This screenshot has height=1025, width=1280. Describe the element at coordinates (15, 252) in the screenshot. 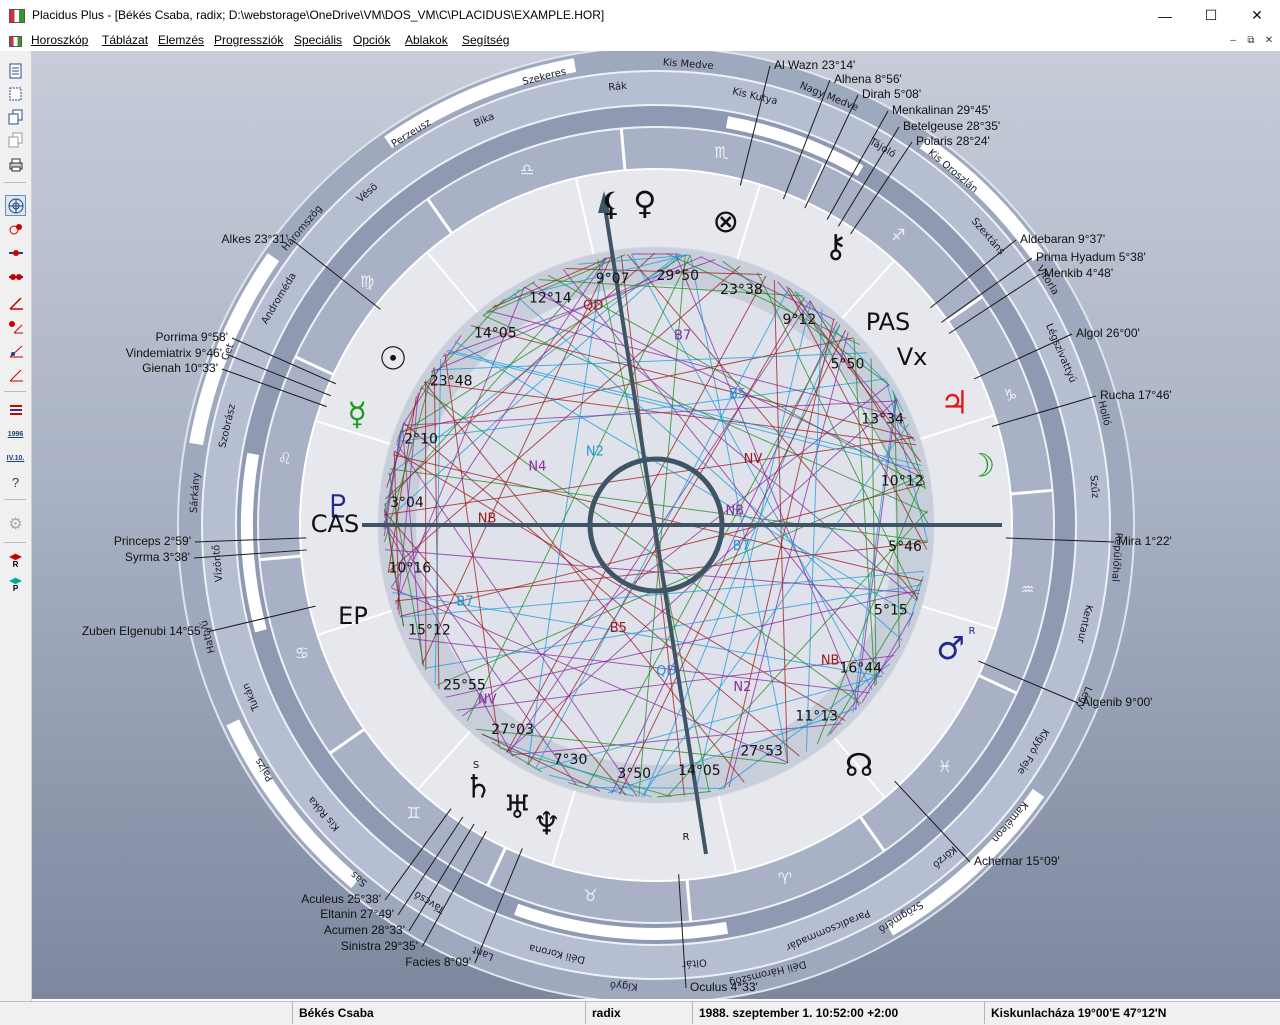

I see `aspect-line-icon` at that location.